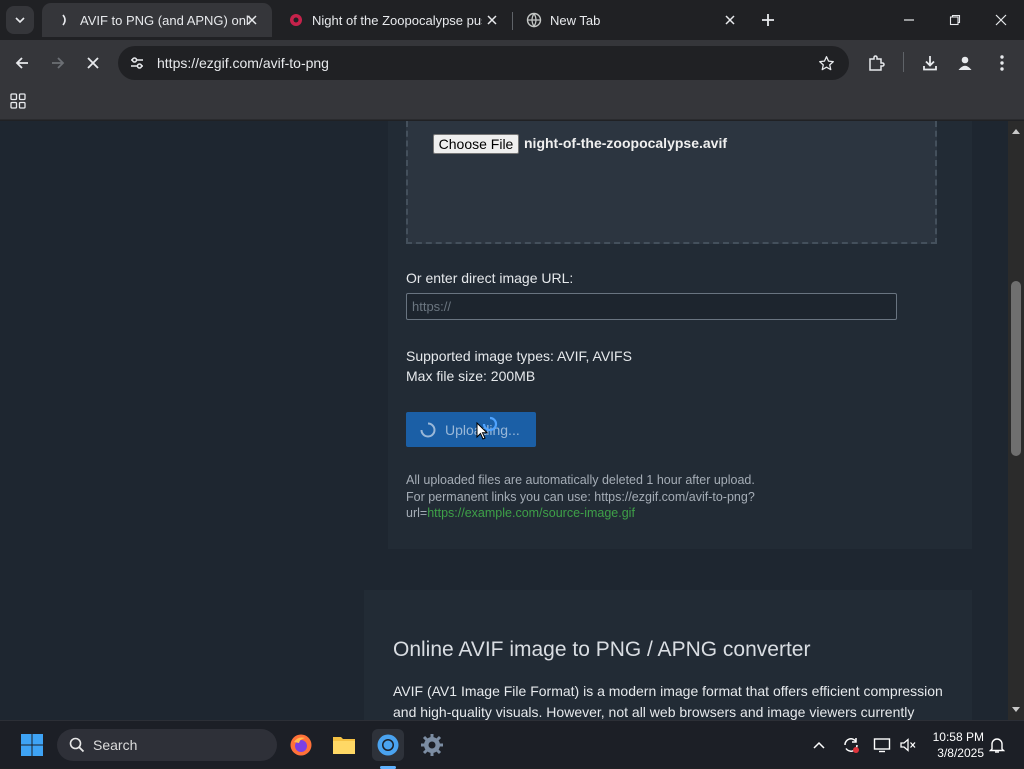 The image size is (1024, 769). Describe the element at coordinates (534, 20) in the screenshot. I see `globe-icon` at that location.